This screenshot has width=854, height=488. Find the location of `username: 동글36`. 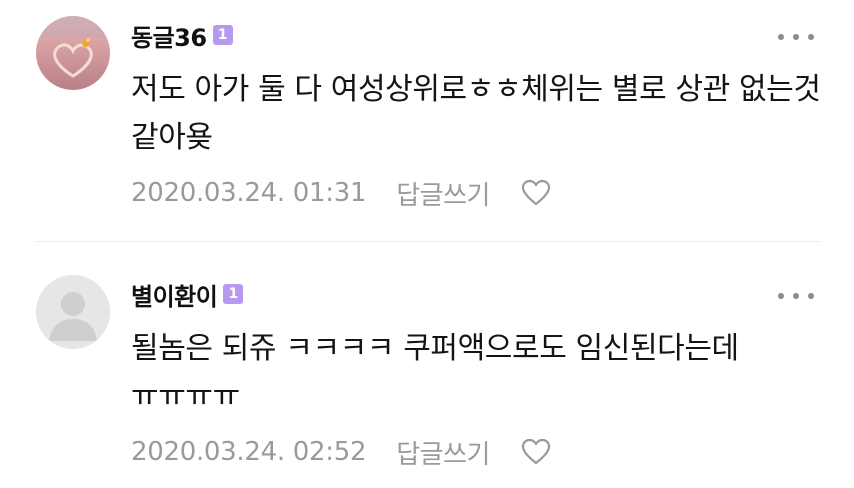

username: 동글36 is located at coordinates (169, 35).